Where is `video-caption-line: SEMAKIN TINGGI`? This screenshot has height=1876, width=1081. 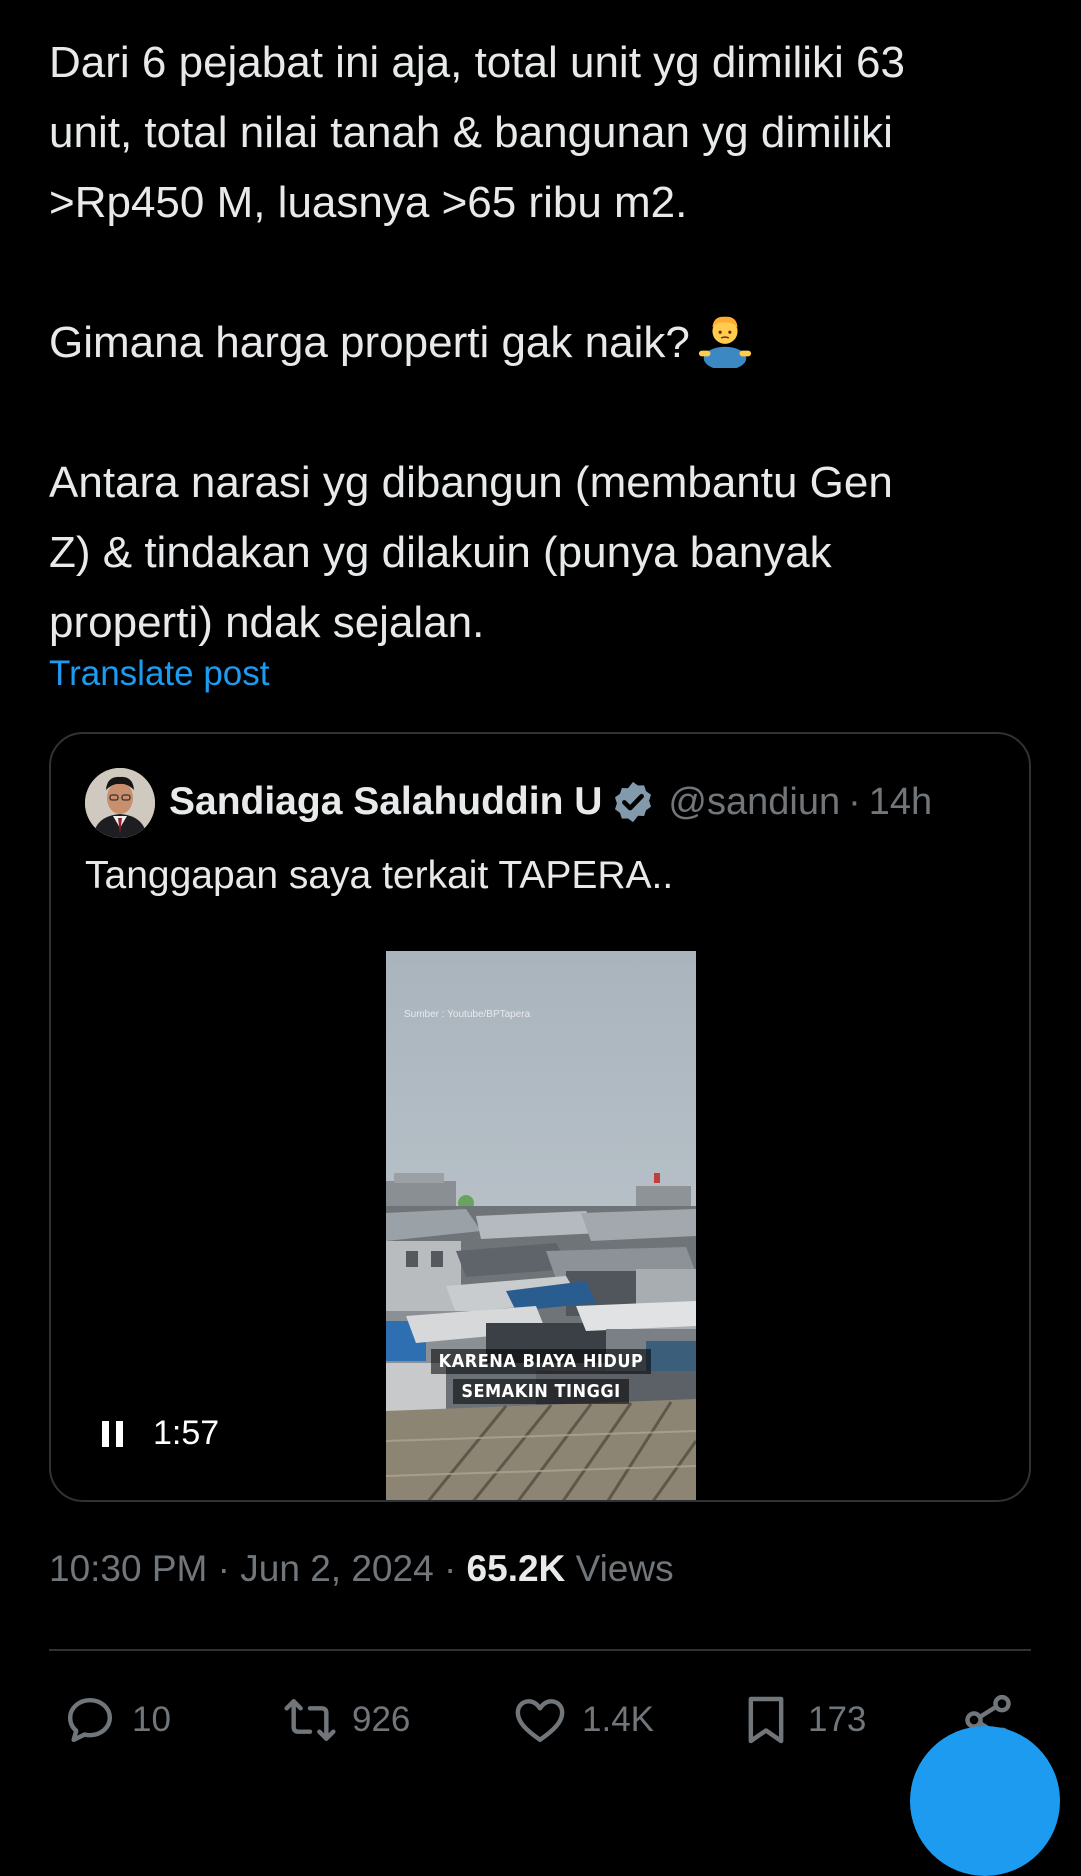
video-caption-line: SEMAKIN TINGGI is located at coordinates (541, 1391).